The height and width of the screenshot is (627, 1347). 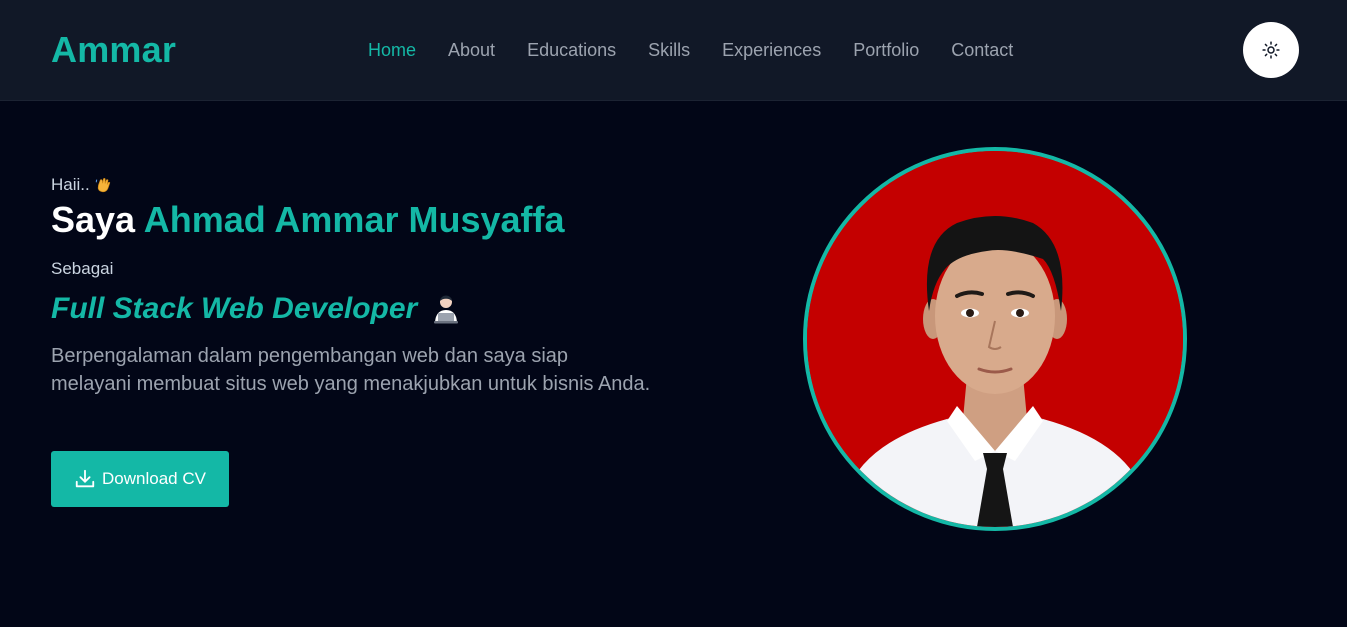 I want to click on nav-link-contact: Contact, so click(x=982, y=50).